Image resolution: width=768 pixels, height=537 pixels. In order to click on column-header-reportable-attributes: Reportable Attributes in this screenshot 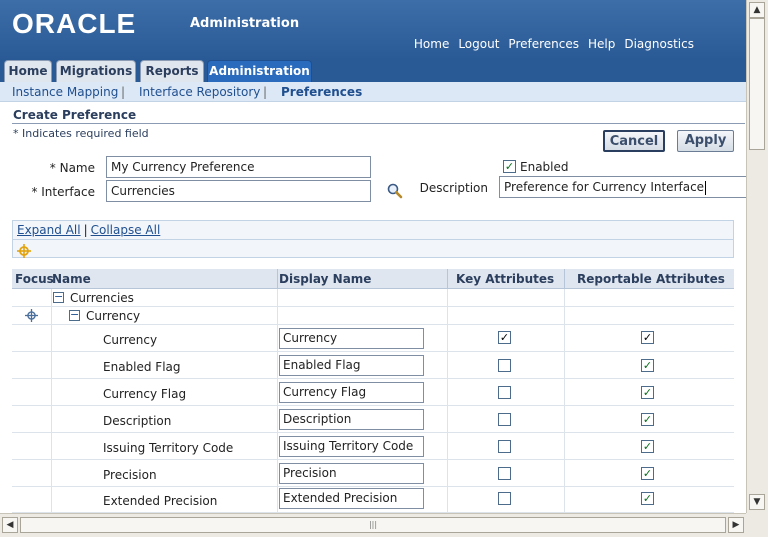, I will do `click(651, 279)`.